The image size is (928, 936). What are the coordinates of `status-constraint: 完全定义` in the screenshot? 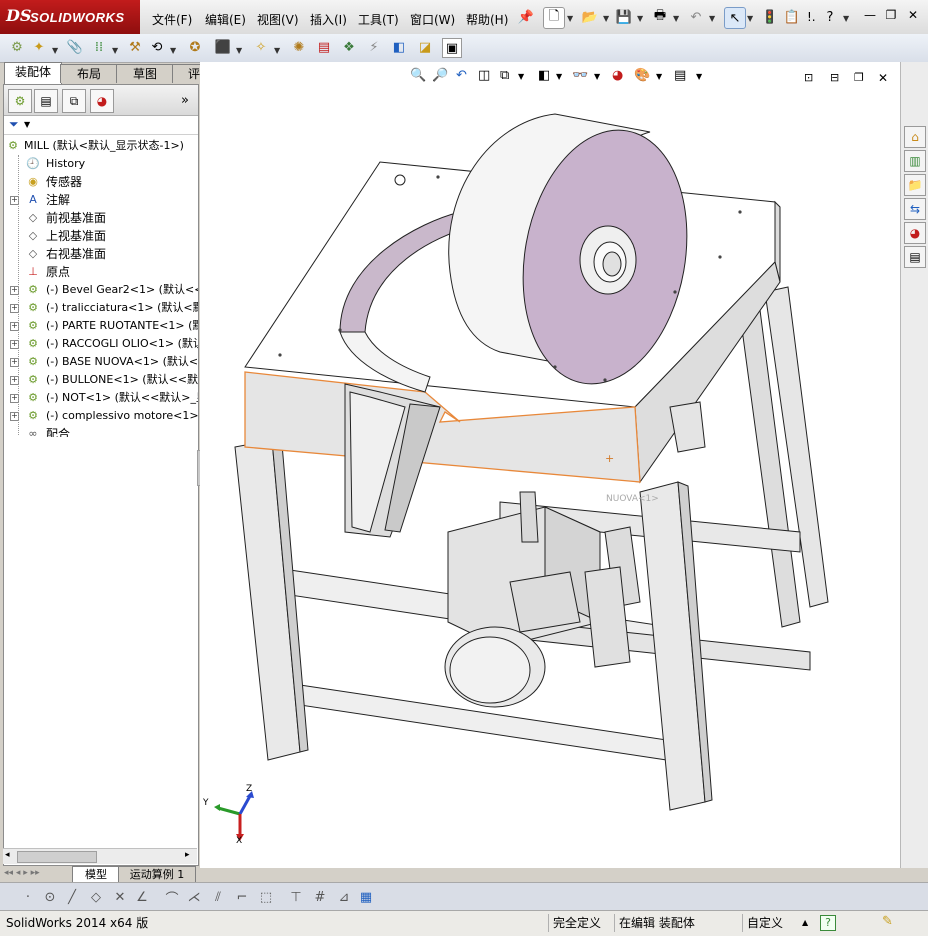 It's located at (580, 923).